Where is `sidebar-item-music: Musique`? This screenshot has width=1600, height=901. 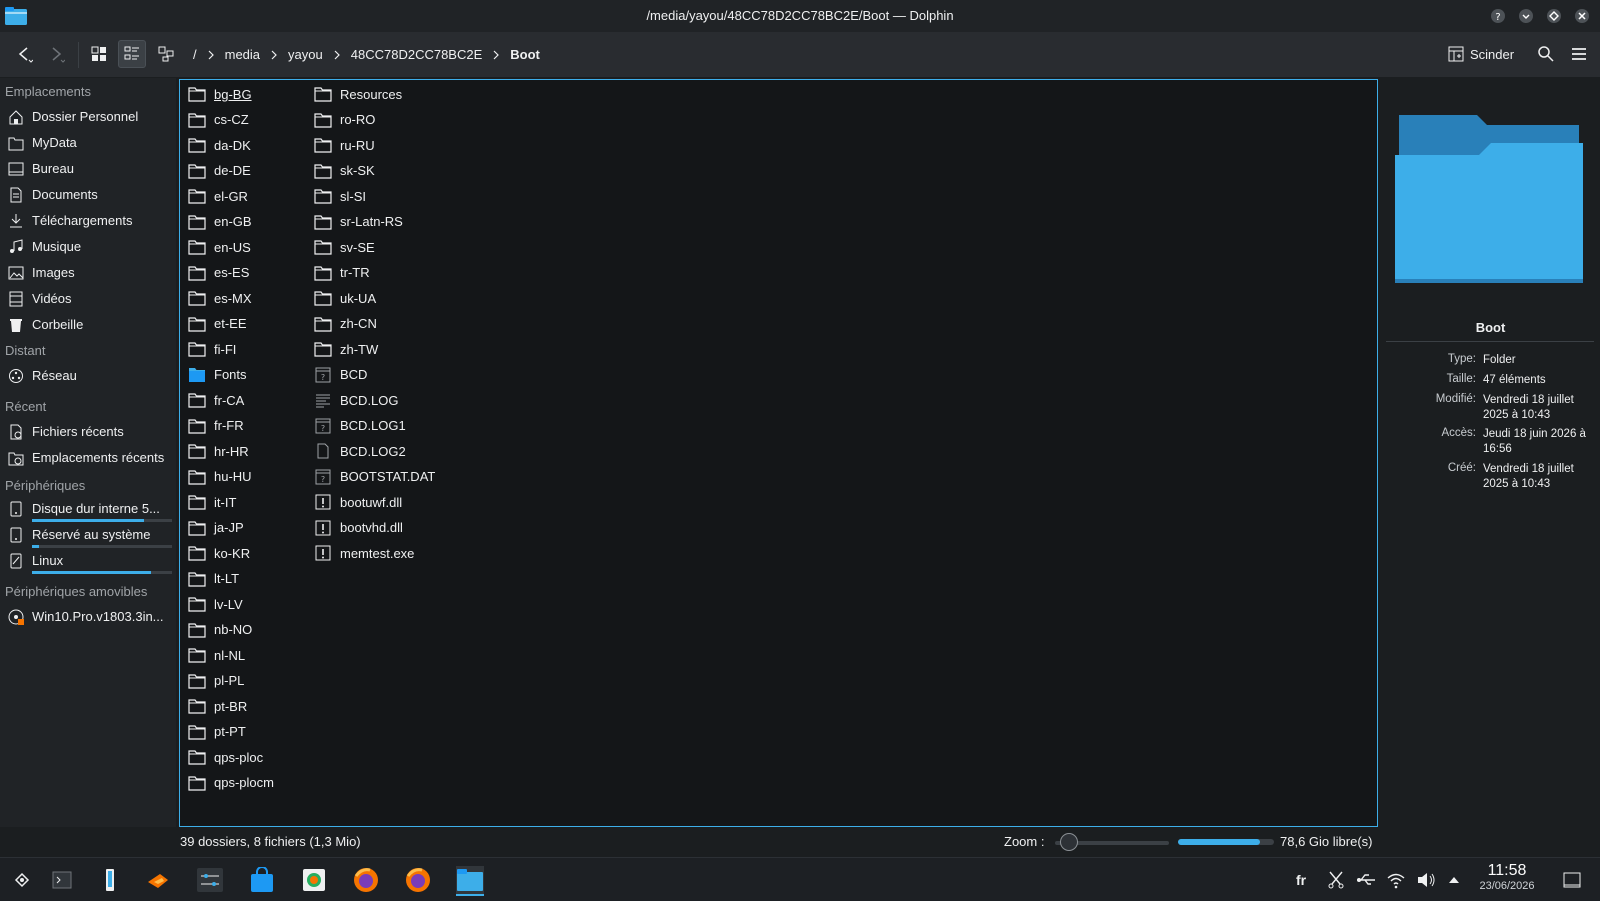
sidebar-item-music: Musique is located at coordinates (88, 247).